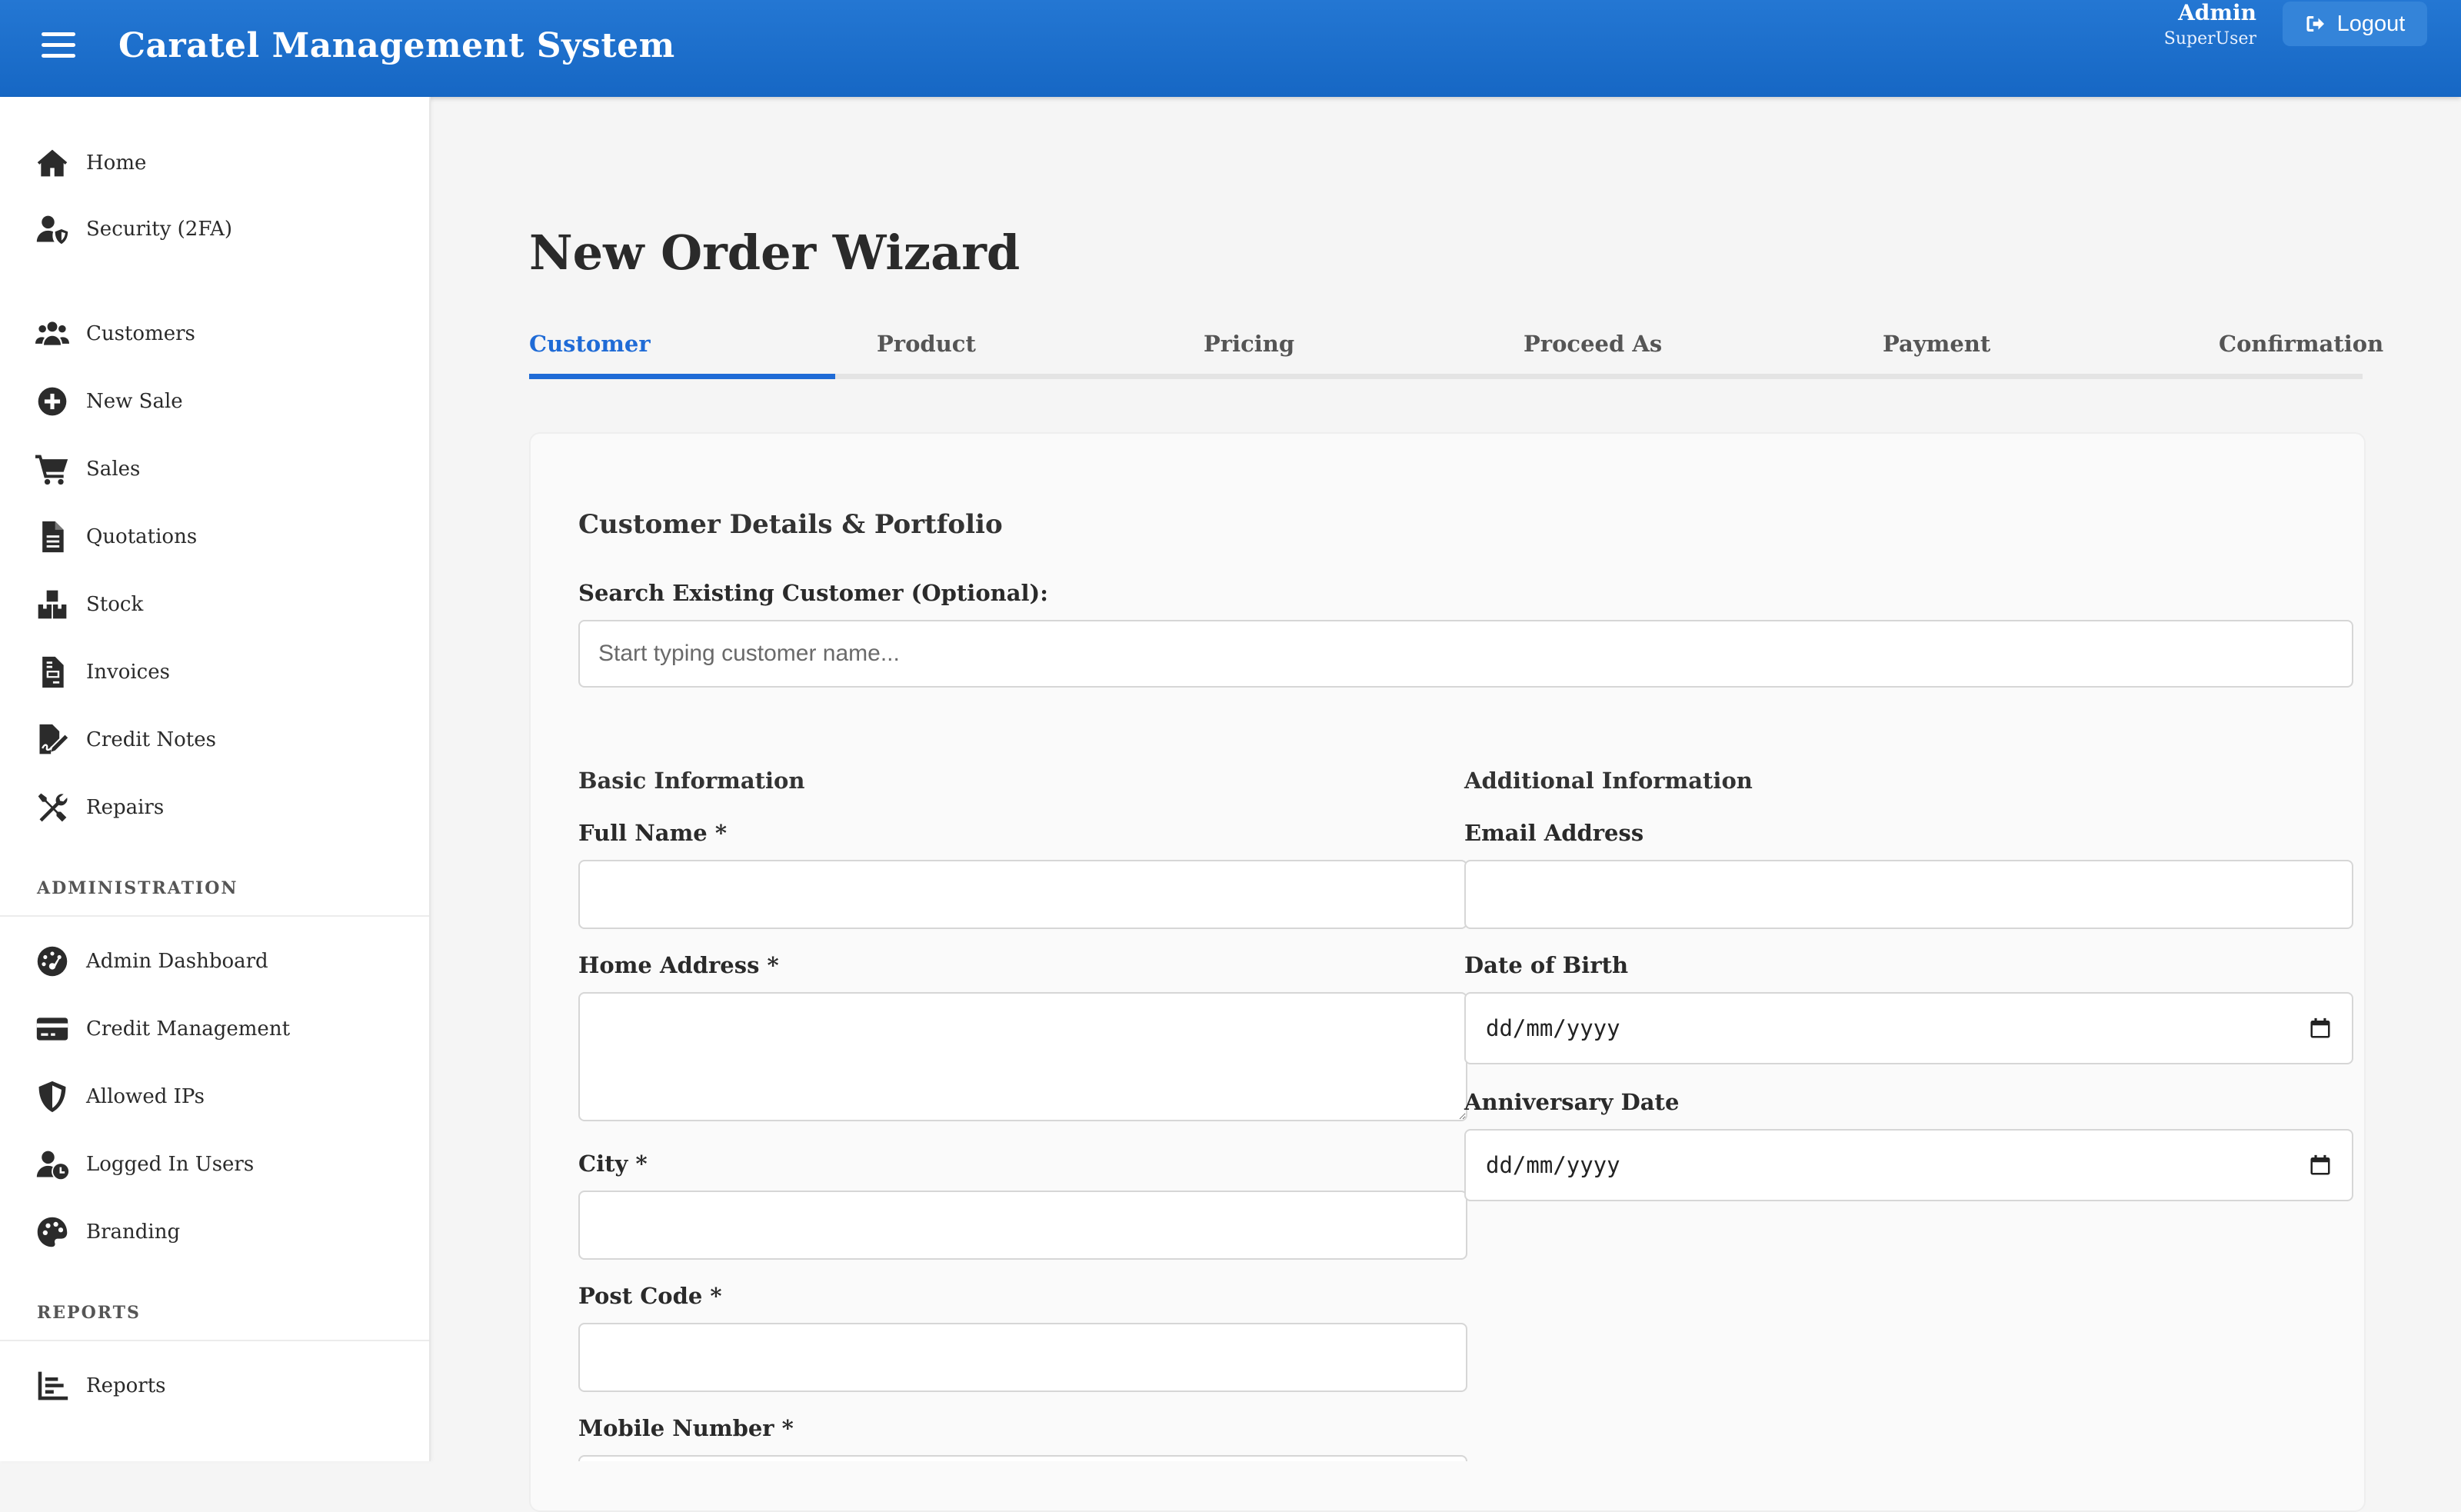 This screenshot has width=2461, height=1512. What do you see at coordinates (145, 1096) in the screenshot?
I see `sidebar-item-label: Allowed IPs` at bounding box center [145, 1096].